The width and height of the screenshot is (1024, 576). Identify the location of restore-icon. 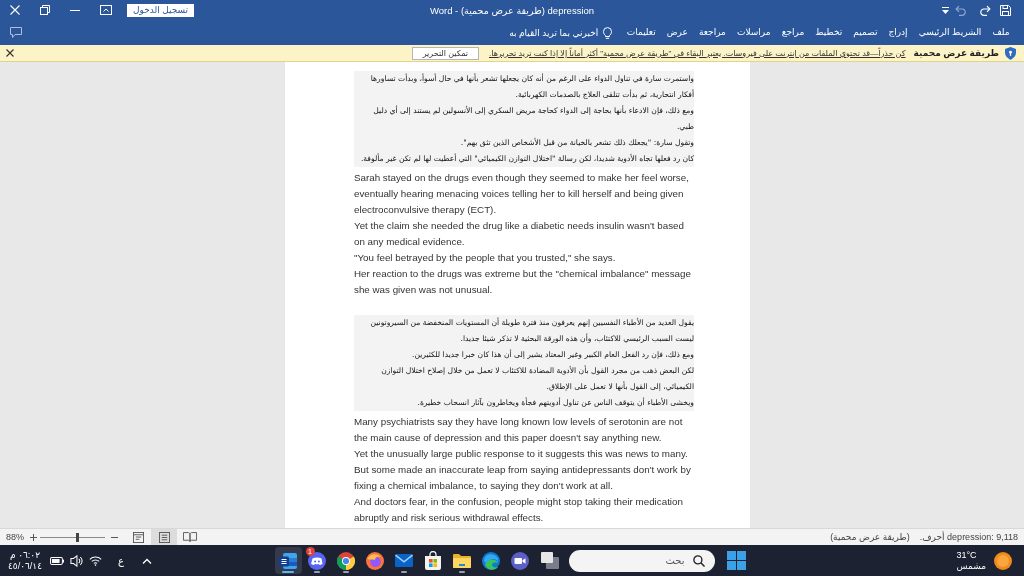
(45, 10).